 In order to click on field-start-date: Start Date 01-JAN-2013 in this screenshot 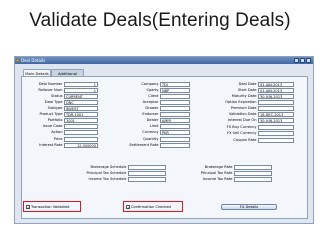, I will do `click(266, 90)`.